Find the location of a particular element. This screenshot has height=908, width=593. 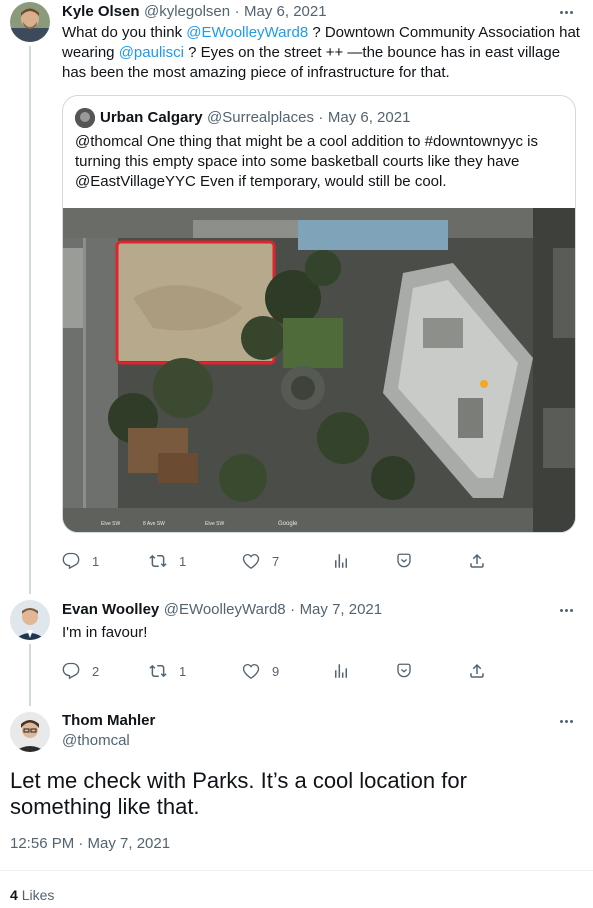

author-name: Kyle Olsen is located at coordinates (101, 11).